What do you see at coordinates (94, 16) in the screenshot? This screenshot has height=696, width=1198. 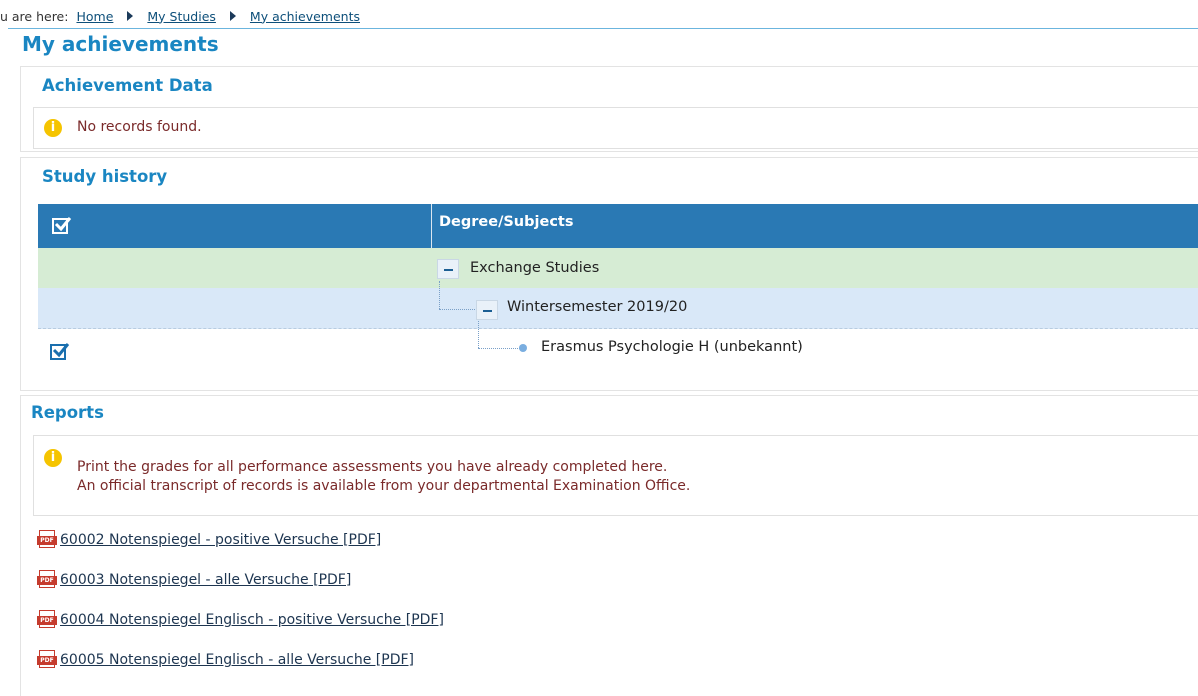 I see `breadcrumb-link-home: Home` at bounding box center [94, 16].